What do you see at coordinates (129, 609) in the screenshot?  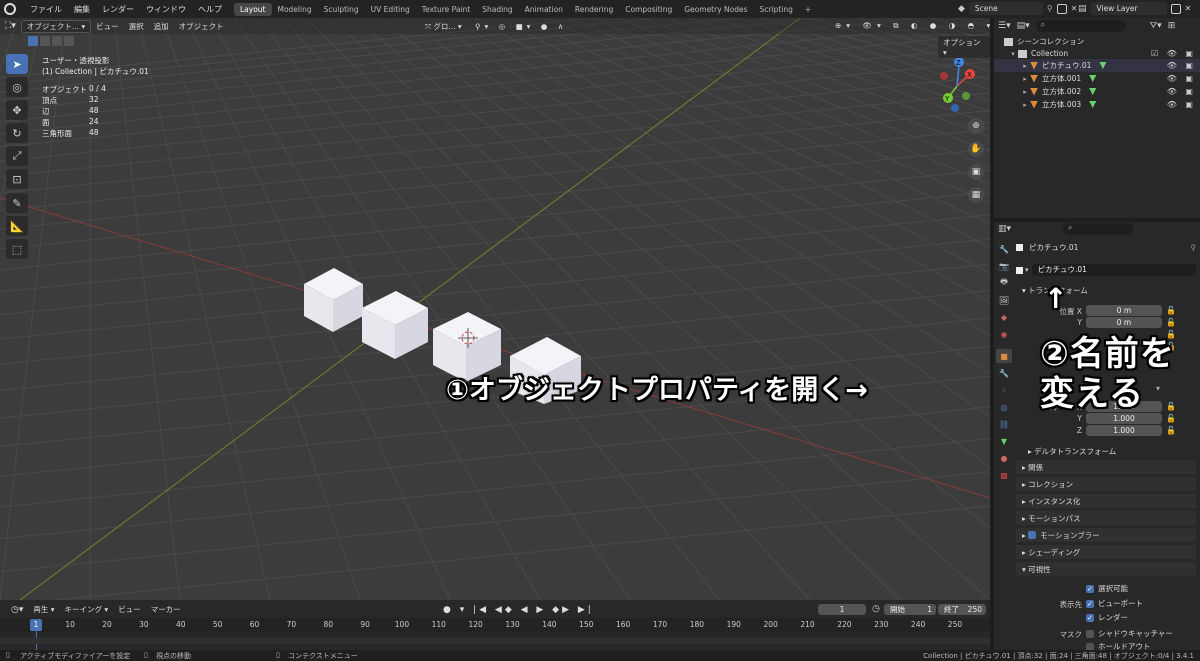 I see `timeline-view-menu: ビュー` at bounding box center [129, 609].